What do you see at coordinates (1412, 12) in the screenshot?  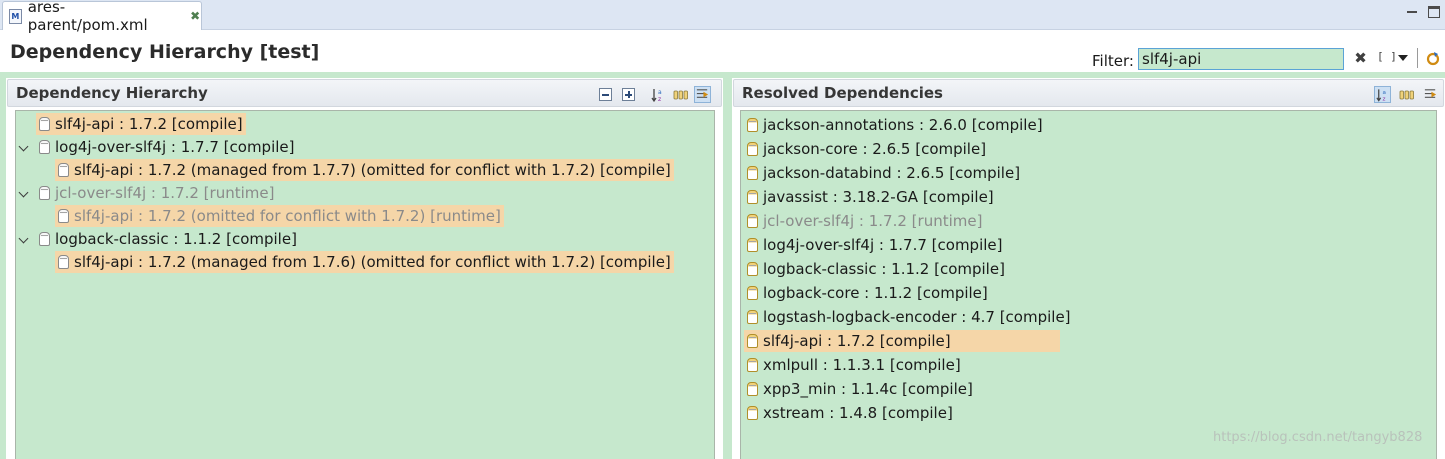 I see `minimize-icon` at bounding box center [1412, 12].